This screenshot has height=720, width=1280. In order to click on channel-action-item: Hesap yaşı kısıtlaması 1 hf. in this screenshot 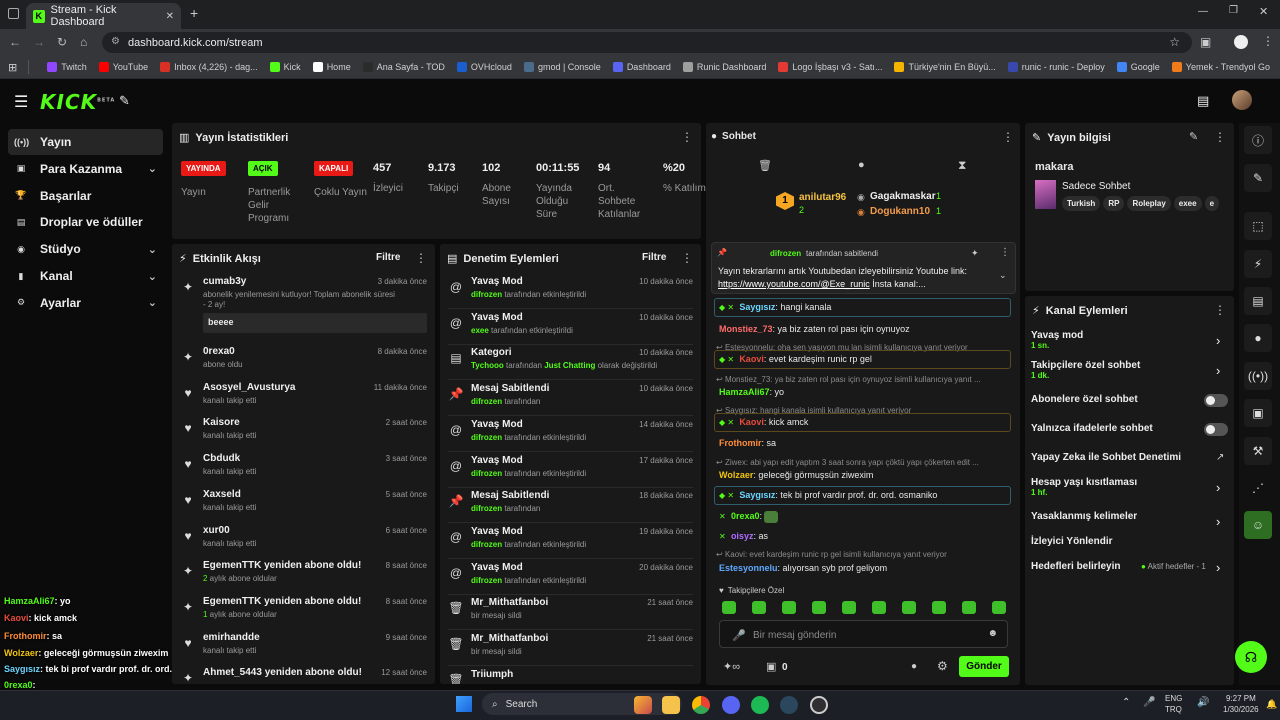, I will do `click(1126, 487)`.